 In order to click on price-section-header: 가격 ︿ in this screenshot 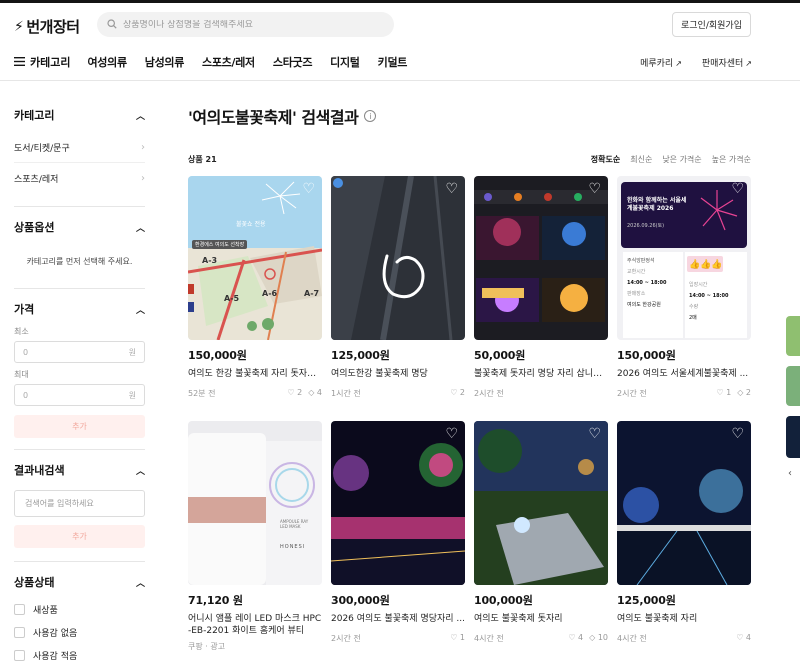, I will do `click(79, 309)`.